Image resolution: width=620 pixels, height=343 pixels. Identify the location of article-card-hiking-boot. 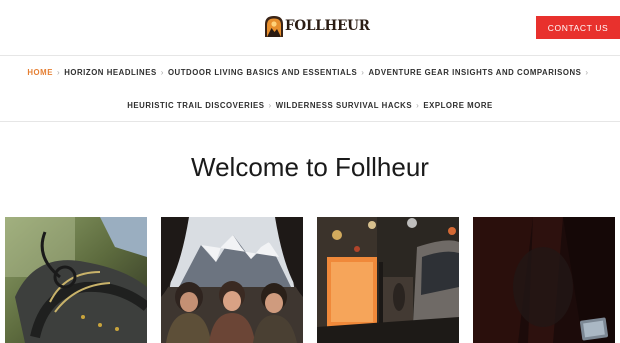
(76, 280).